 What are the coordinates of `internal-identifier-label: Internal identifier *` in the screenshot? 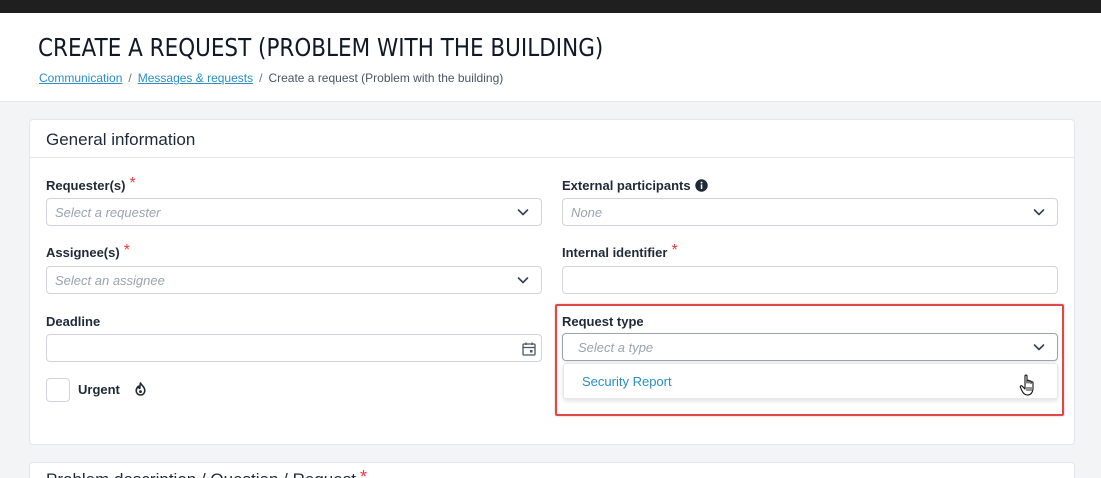 It's located at (620, 252).